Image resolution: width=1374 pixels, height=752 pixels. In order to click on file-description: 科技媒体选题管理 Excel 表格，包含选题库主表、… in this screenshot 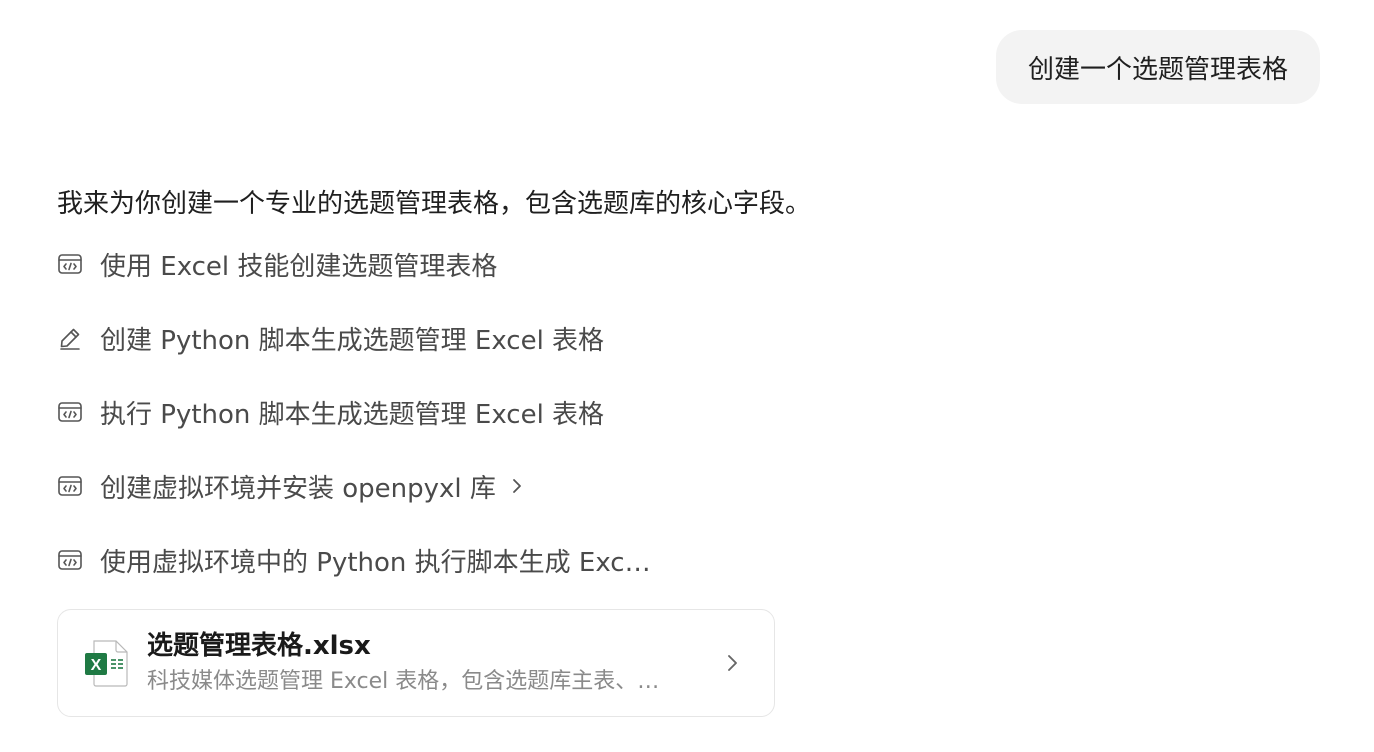, I will do `click(403, 681)`.